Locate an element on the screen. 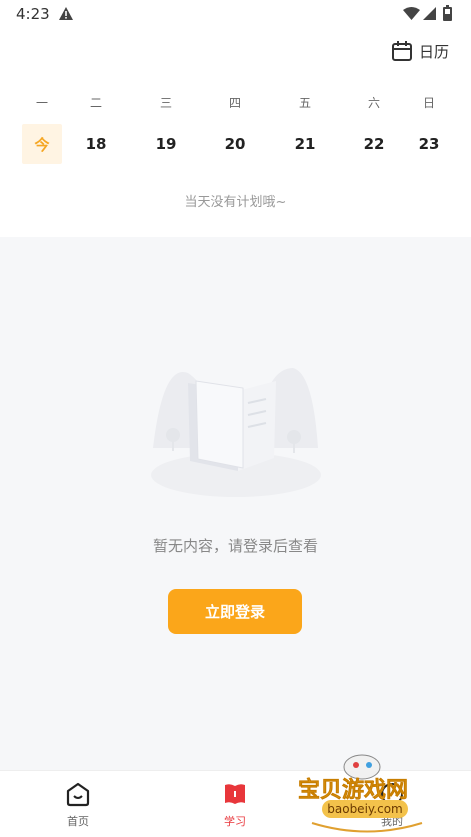  warning-icon is located at coordinates (66, 13).